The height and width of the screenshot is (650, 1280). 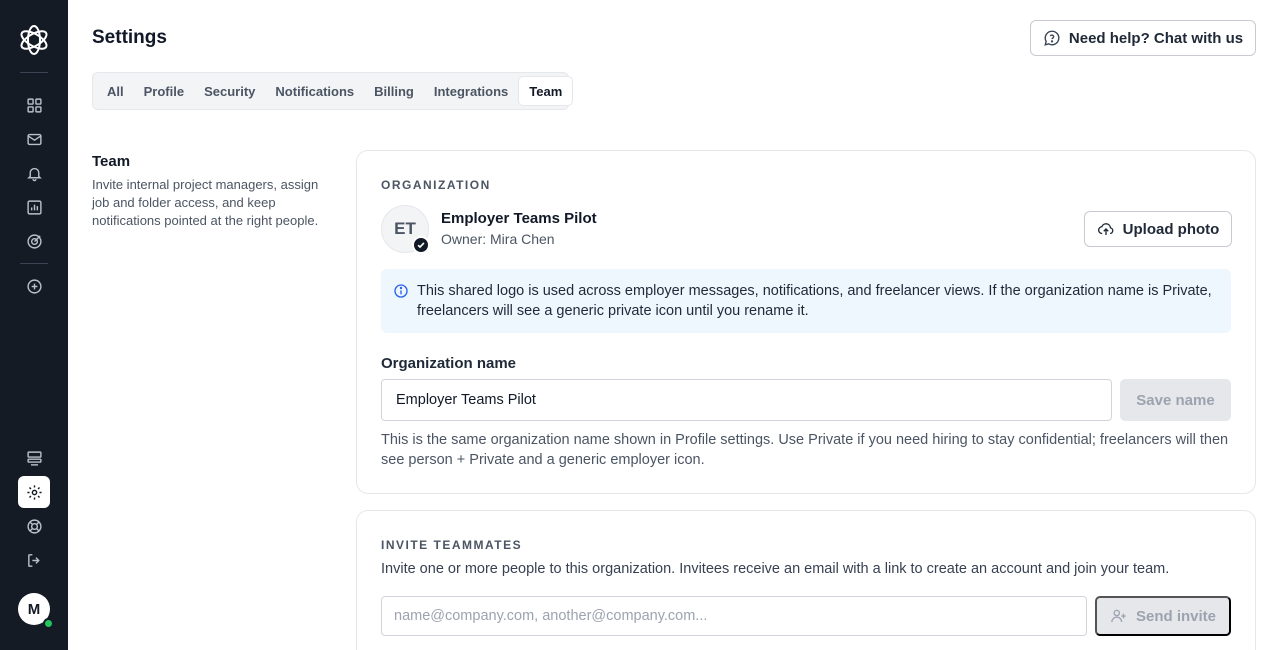 What do you see at coordinates (1052, 38) in the screenshot?
I see `chat-help-icon` at bounding box center [1052, 38].